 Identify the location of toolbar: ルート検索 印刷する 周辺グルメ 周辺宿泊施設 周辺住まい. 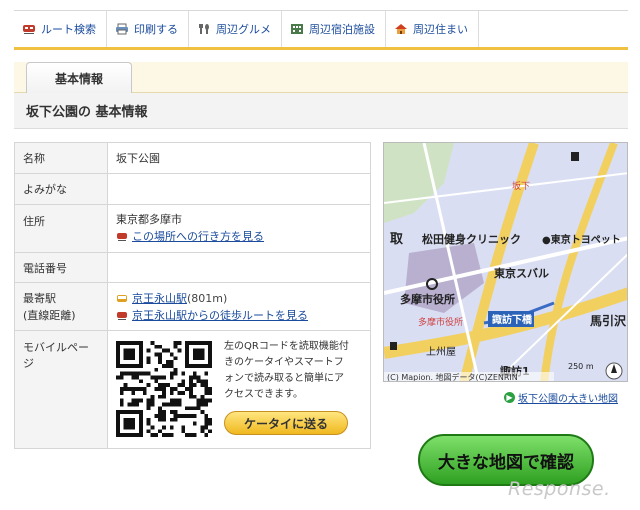
(321, 30).